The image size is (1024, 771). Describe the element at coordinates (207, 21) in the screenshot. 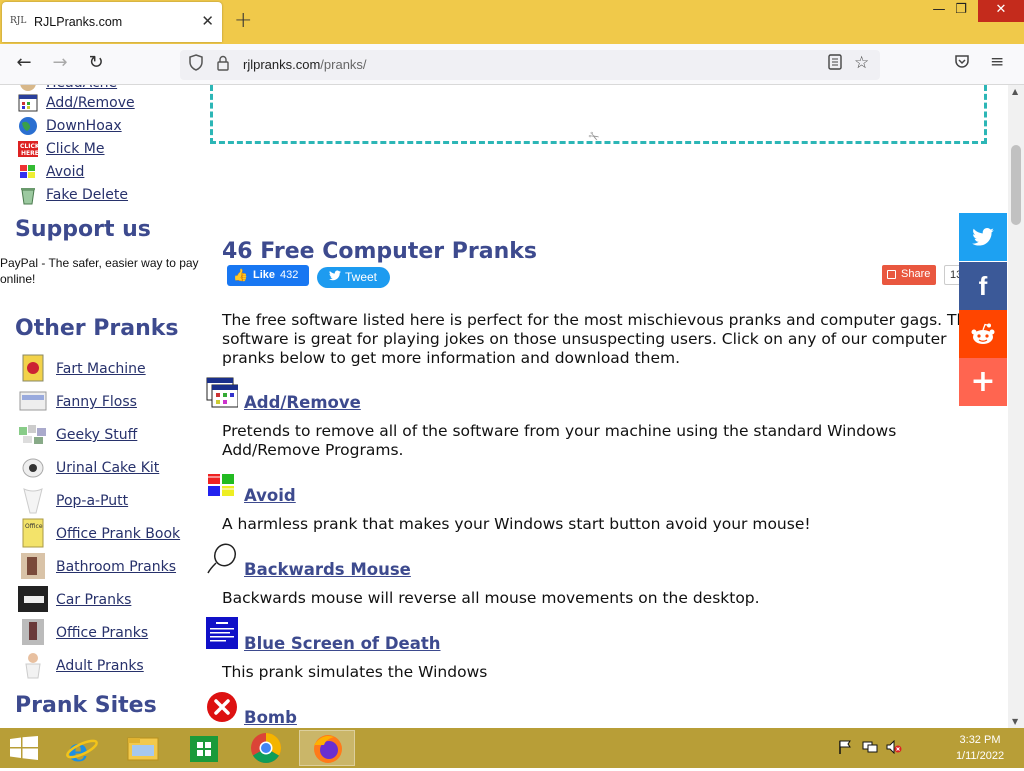

I see `close-tab-icon: ✕` at that location.